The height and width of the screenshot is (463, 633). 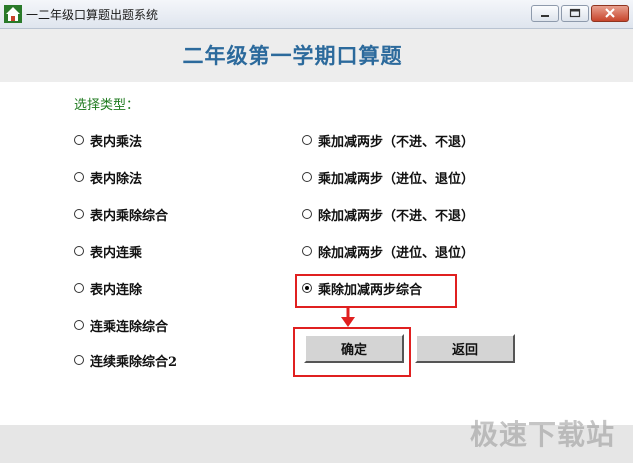 I want to click on bottom-band: 极速下载站, so click(x=316, y=440).